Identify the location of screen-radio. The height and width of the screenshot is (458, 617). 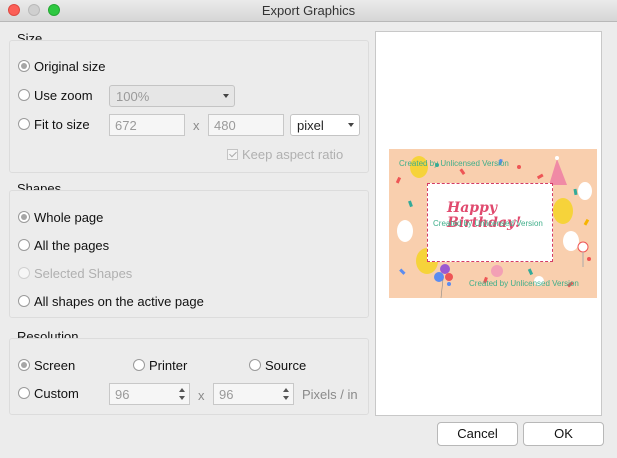
(24, 365).